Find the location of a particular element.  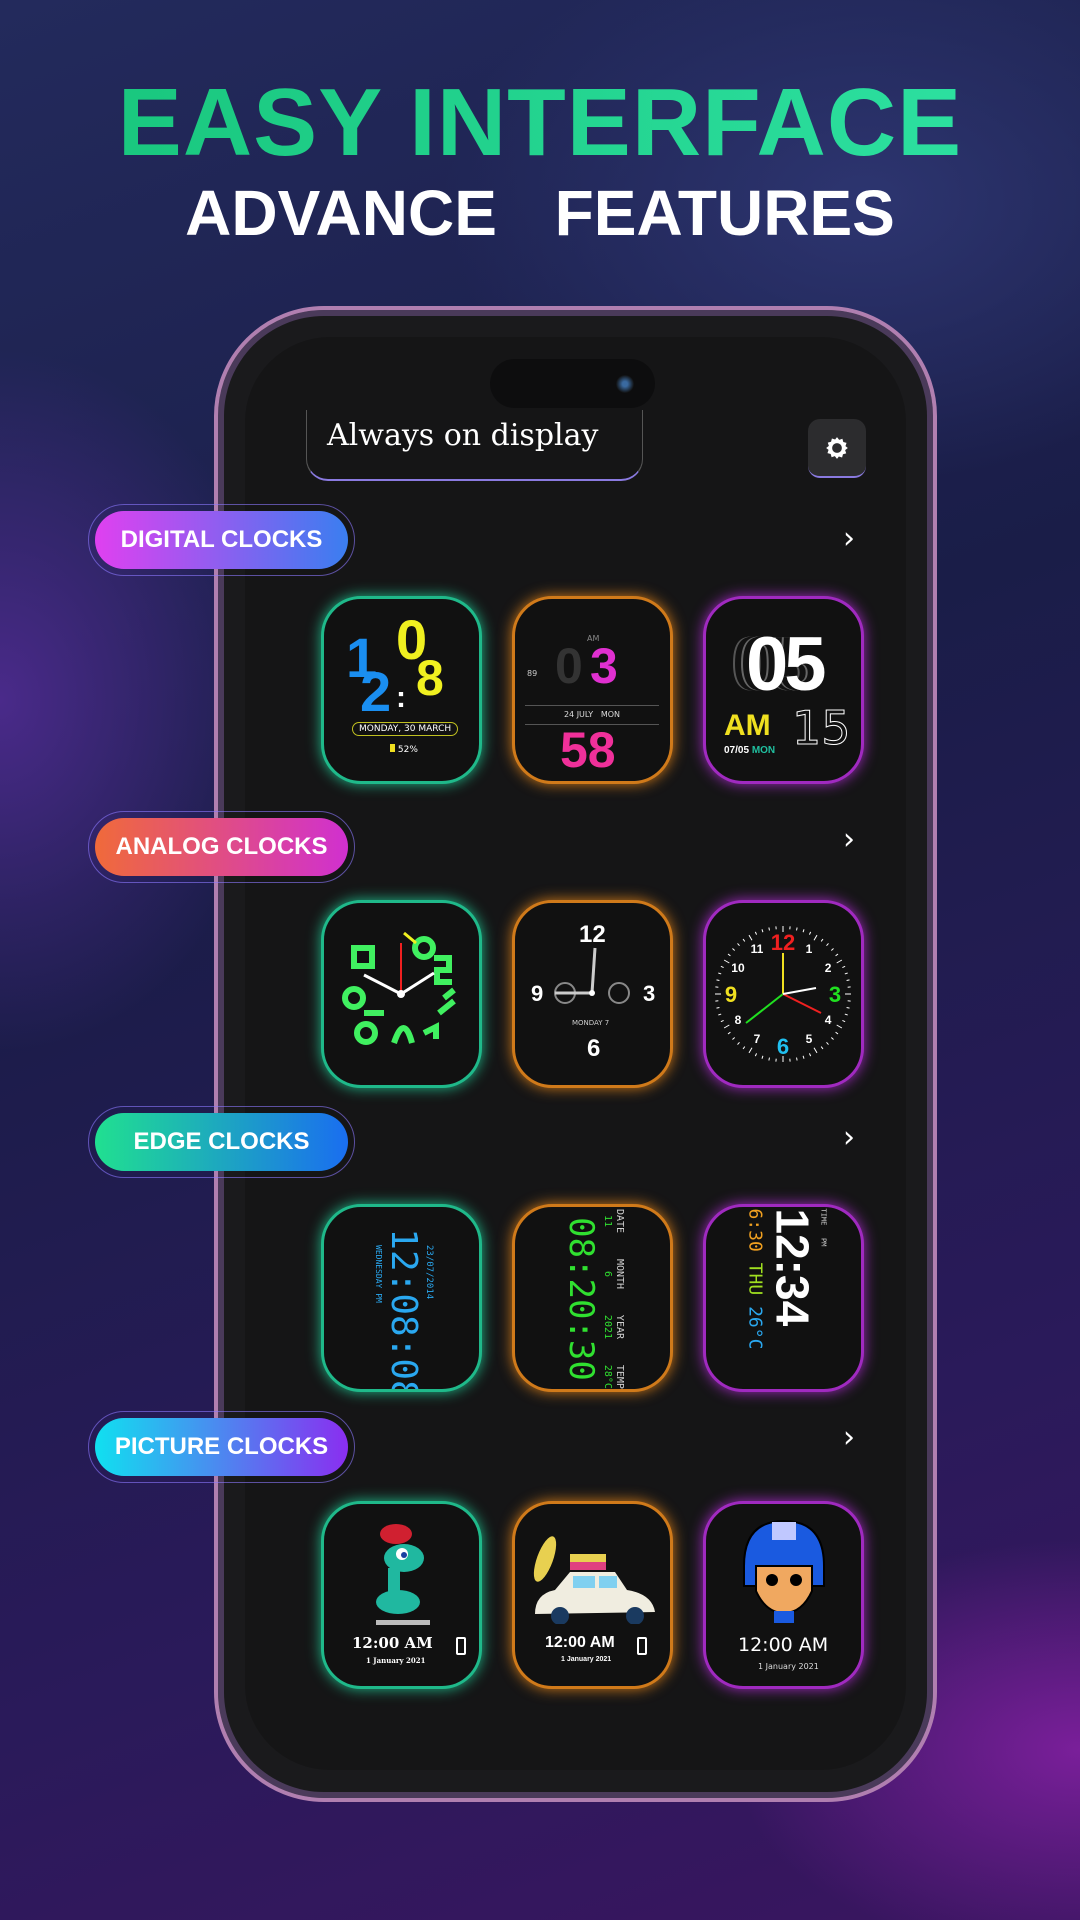

date-label: 23/07/2014 is located at coordinates (429, 1272).